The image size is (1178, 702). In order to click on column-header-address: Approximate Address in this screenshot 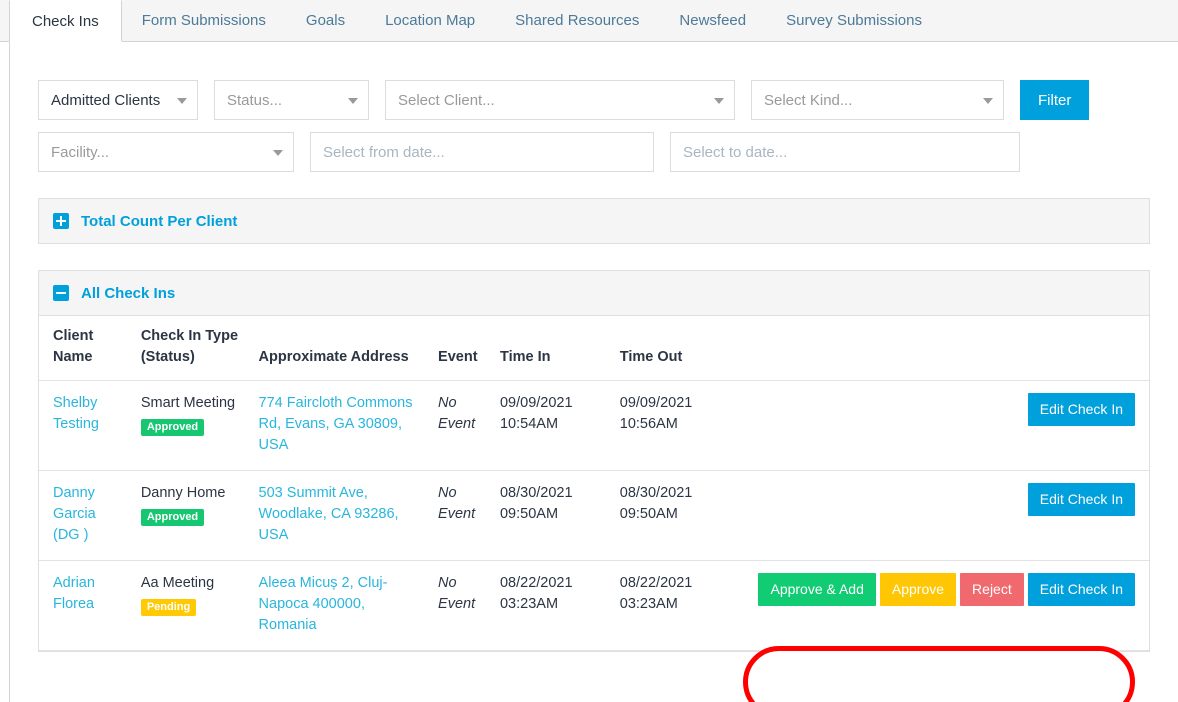, I will do `click(340, 349)`.